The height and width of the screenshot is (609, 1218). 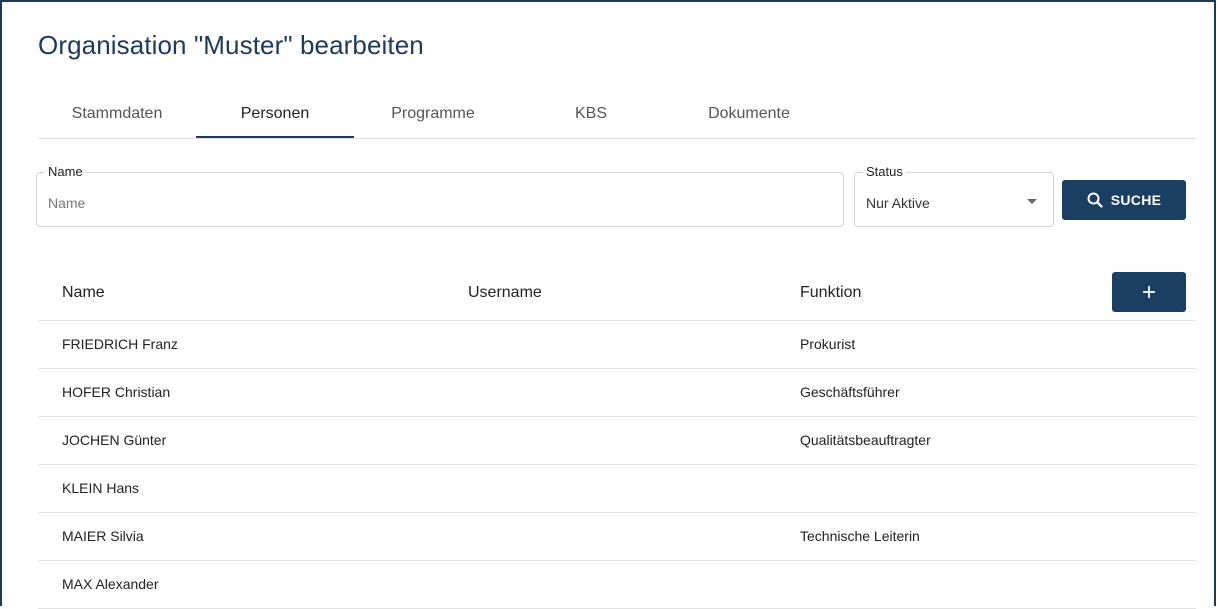 What do you see at coordinates (954, 196) in the screenshot?
I see `status-select: Status Nur Aktive` at bounding box center [954, 196].